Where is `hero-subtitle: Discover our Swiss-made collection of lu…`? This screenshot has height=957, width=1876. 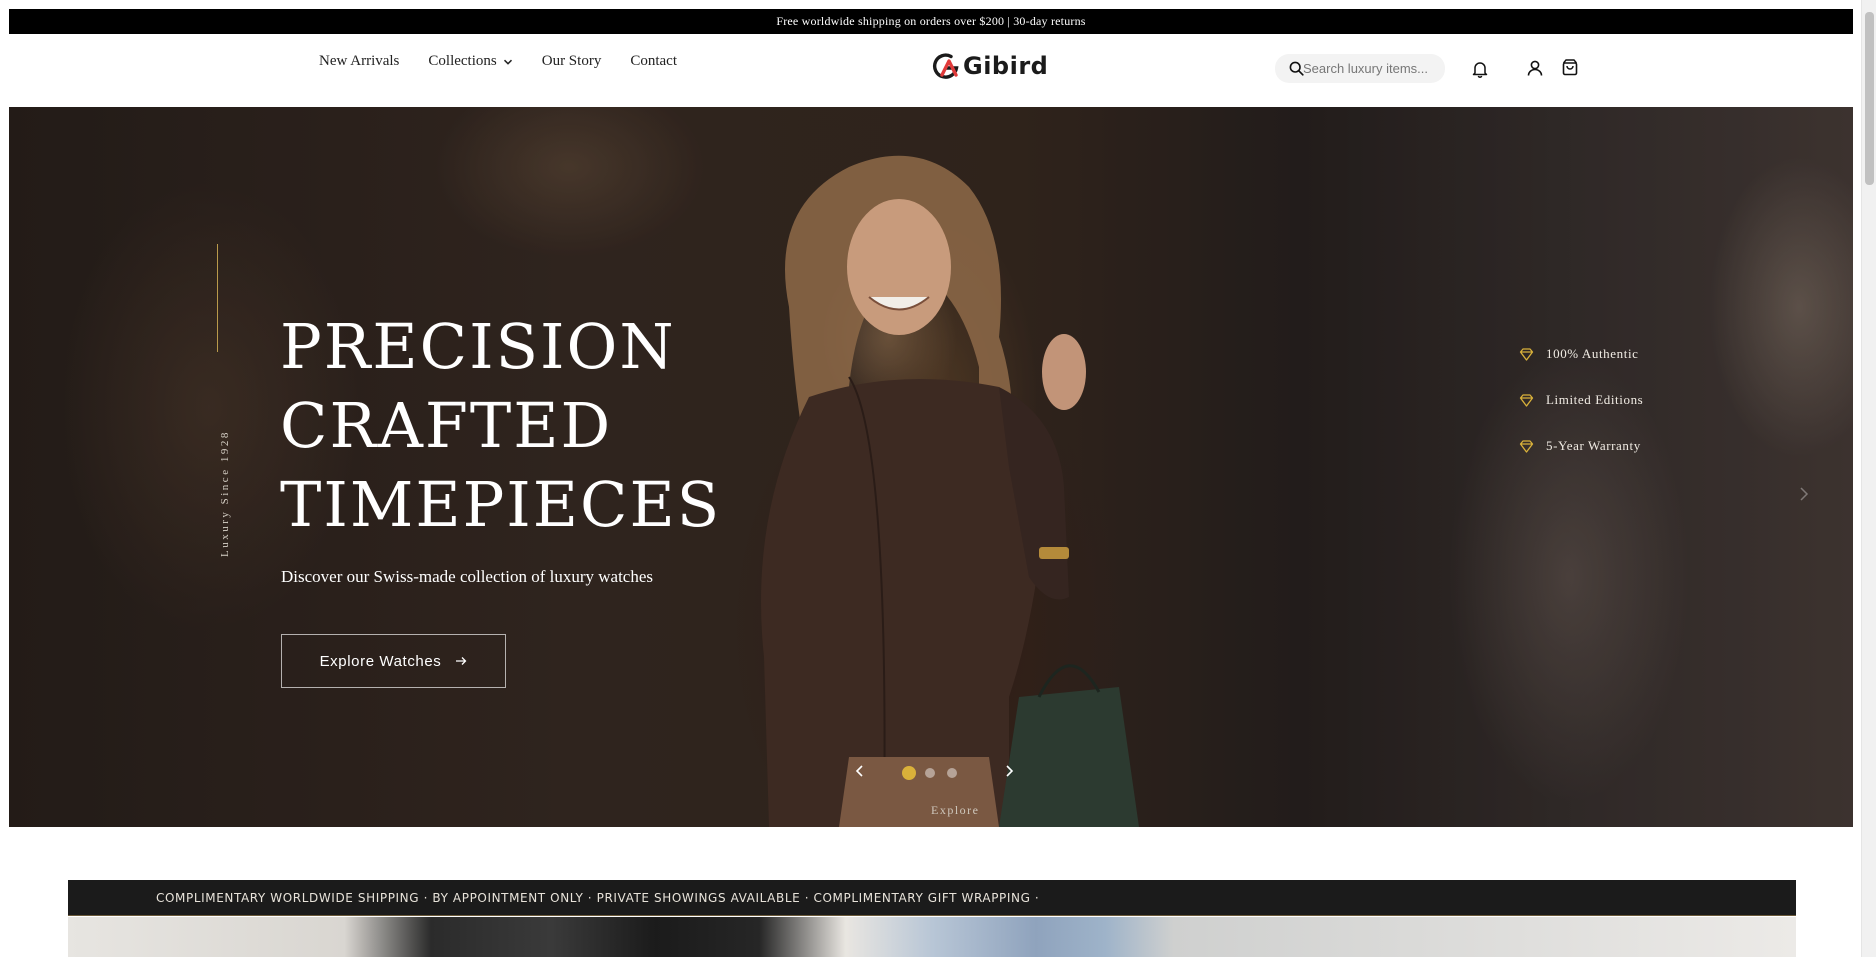
hero-subtitle: Discover our Swiss-made collection of lu… is located at coordinates (467, 576).